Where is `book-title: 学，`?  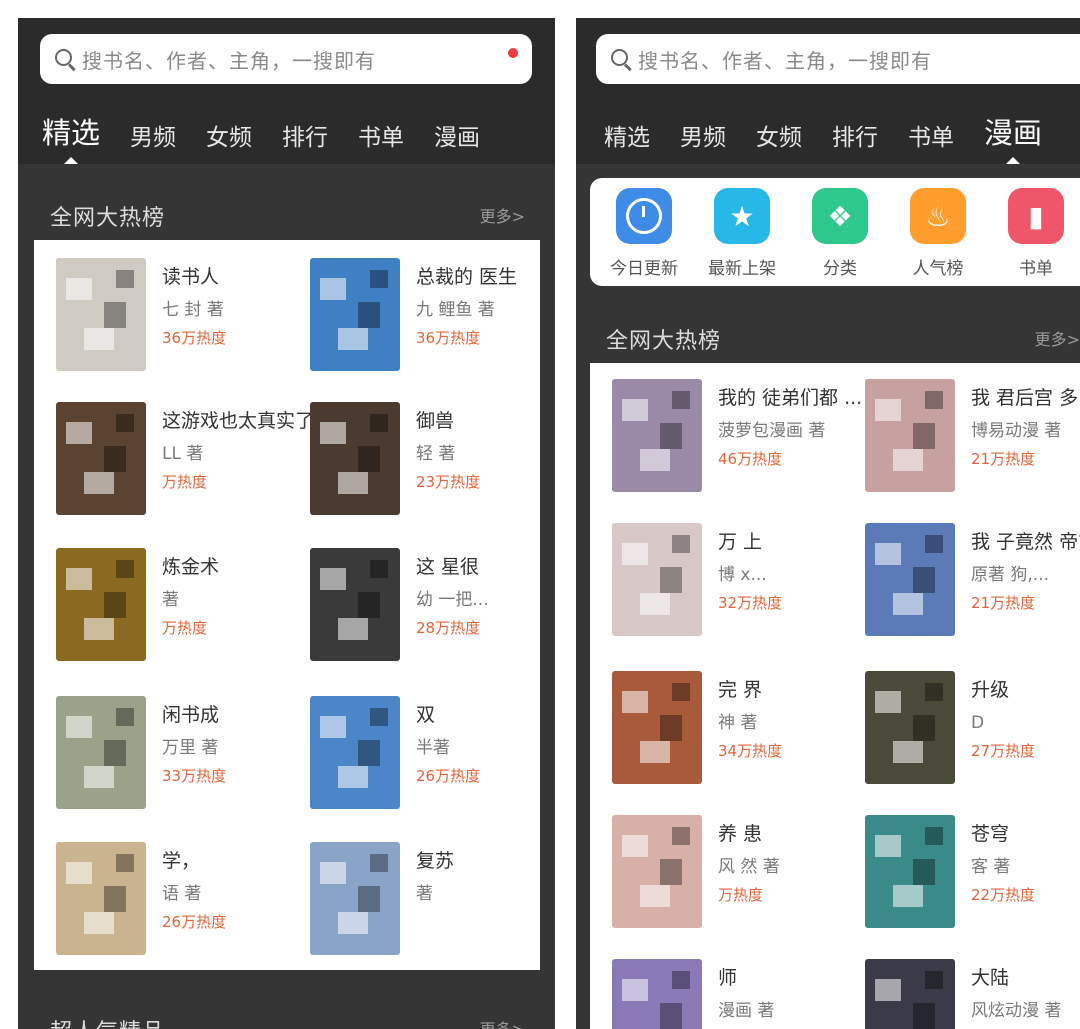 book-title: 学， is located at coordinates (181, 861).